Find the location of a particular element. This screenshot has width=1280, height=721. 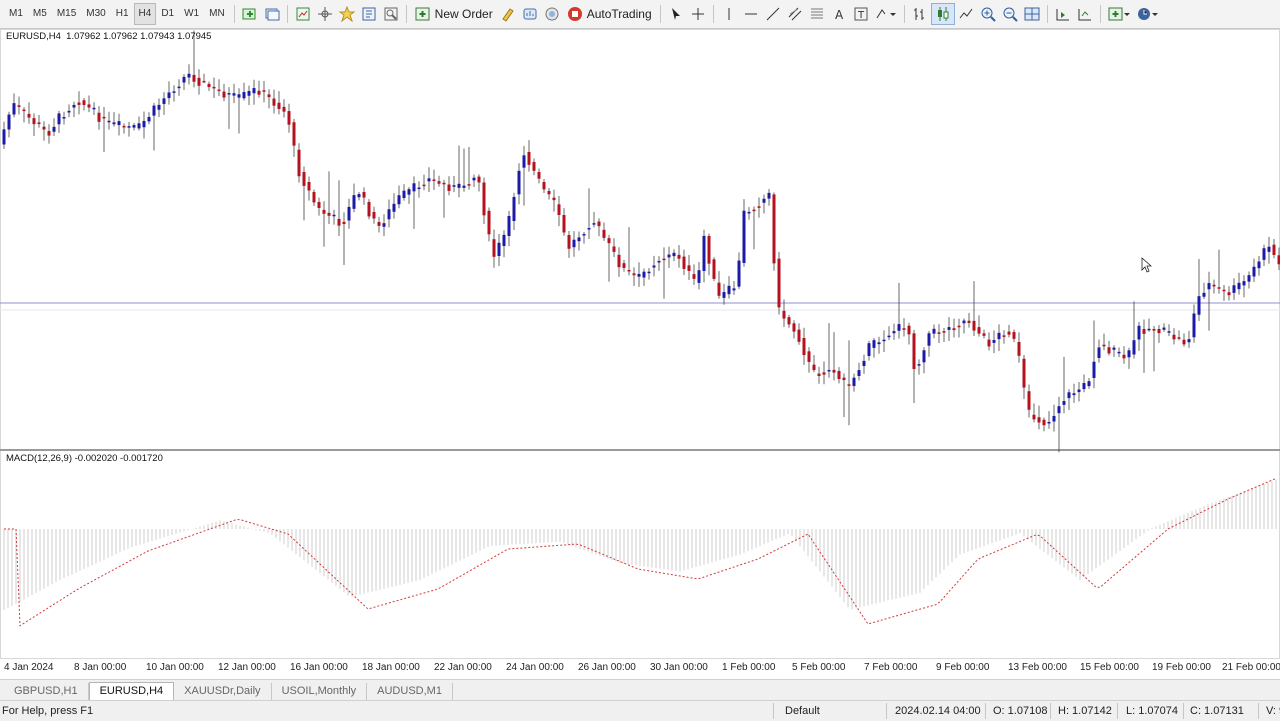

new-order-button: New Order is located at coordinates (454, 14).